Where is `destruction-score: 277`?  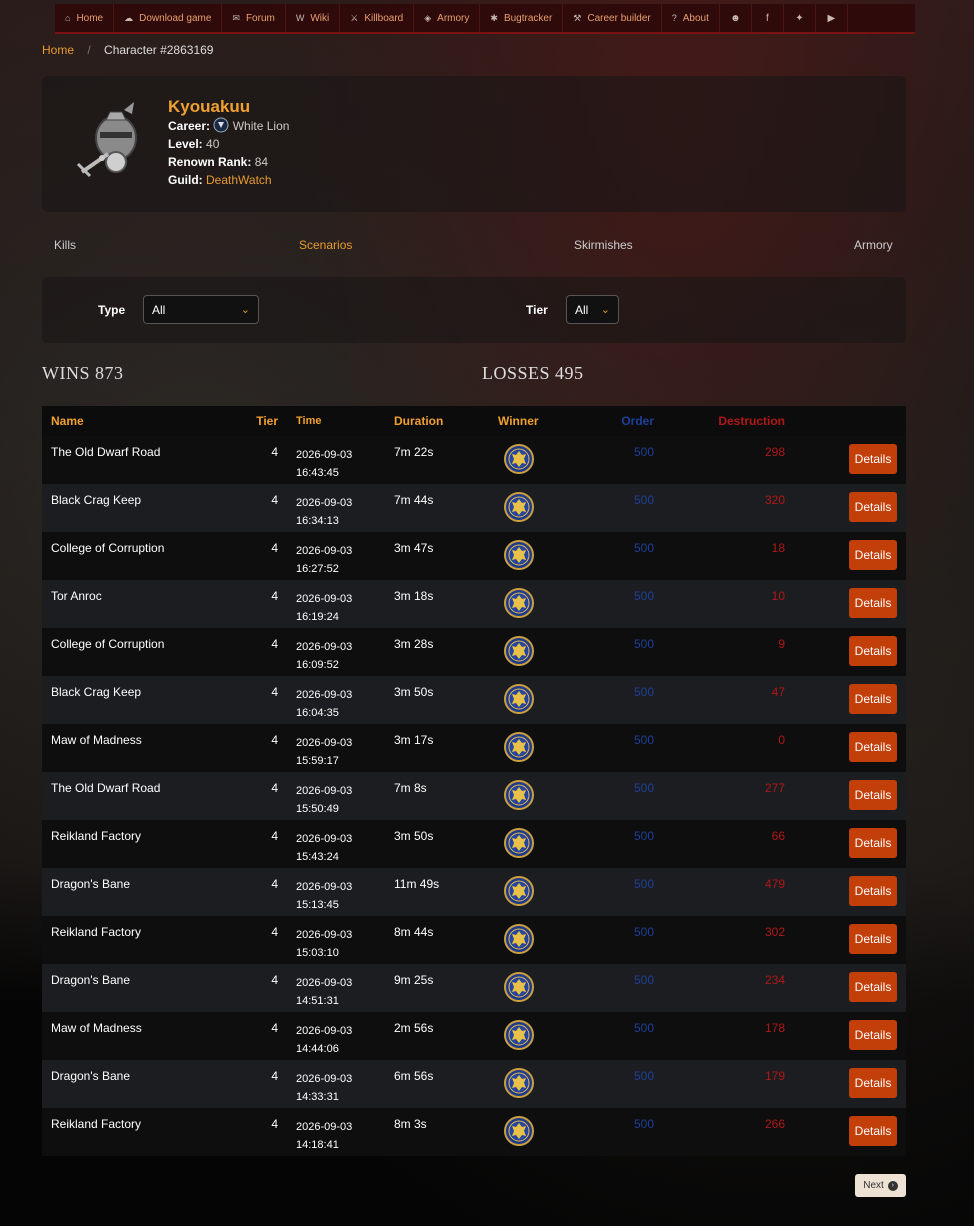 destruction-score: 277 is located at coordinates (774, 788).